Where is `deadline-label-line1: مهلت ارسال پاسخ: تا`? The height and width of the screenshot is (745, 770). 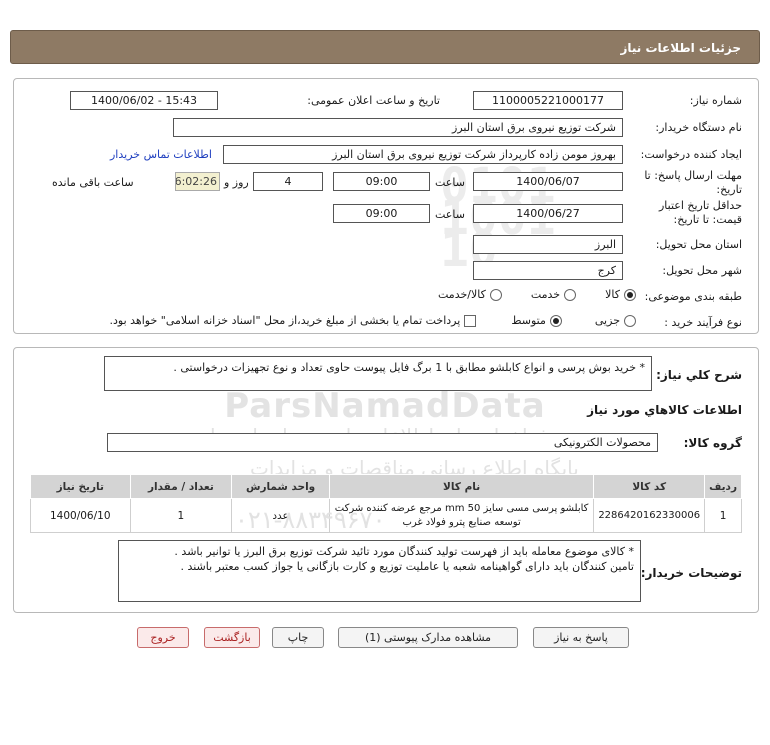
deadline-label-line1: مهلت ارسال پاسخ: تا is located at coordinates (693, 175).